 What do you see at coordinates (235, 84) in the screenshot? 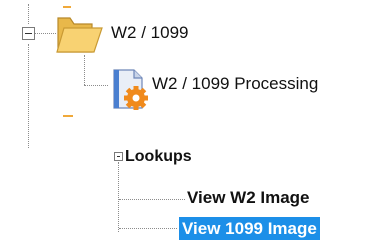
I see `tree-node-label: W2 / 1099 Processing` at bounding box center [235, 84].